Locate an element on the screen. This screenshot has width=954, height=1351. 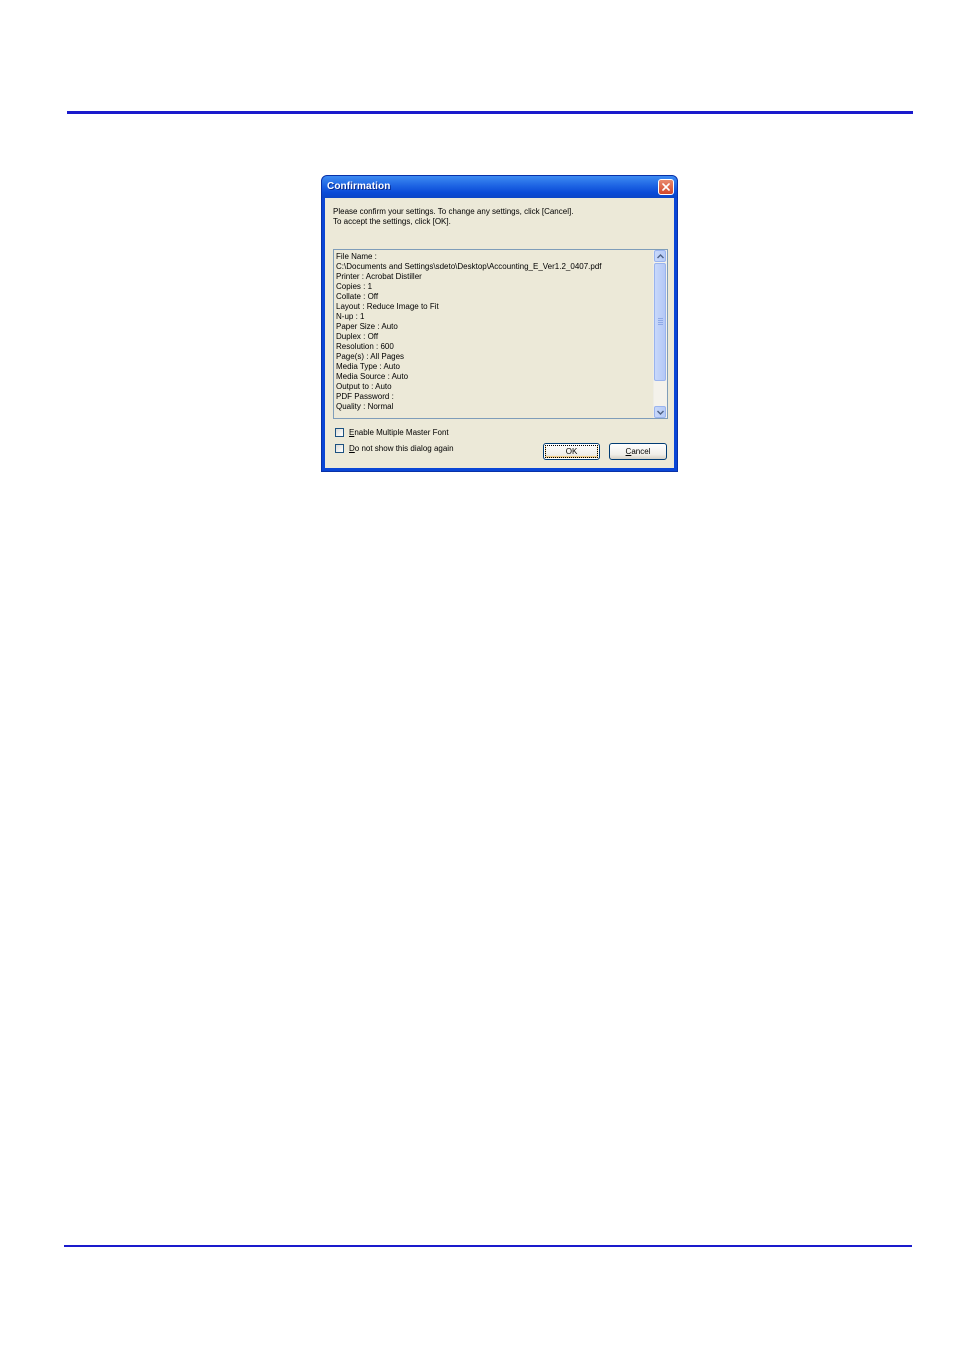
scroll-thumb is located at coordinates (660, 322).